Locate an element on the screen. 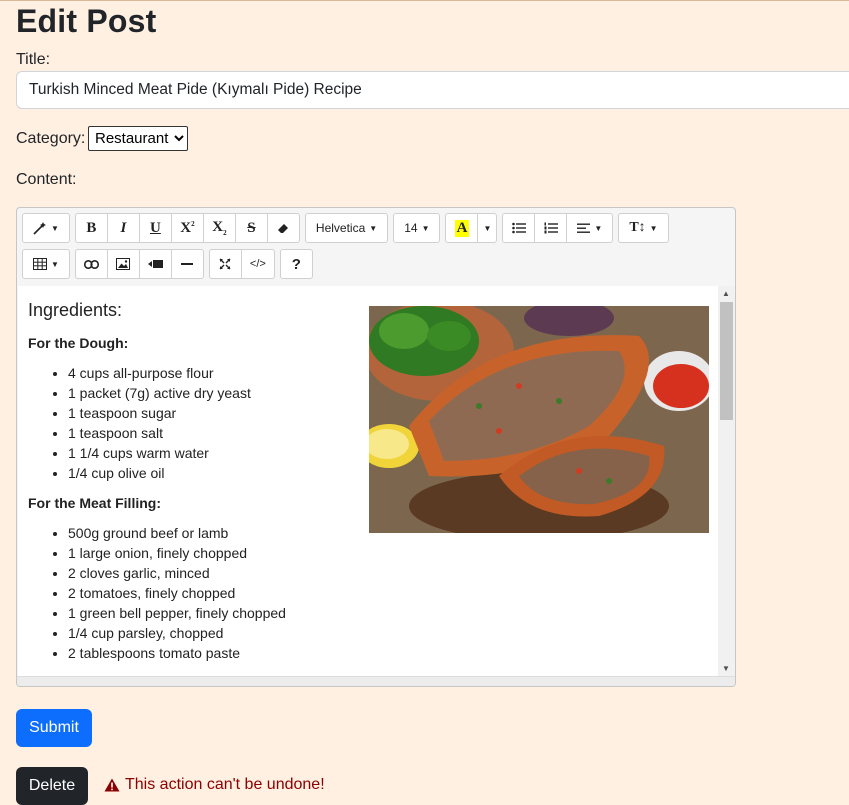 The width and height of the screenshot is (849, 805). fullscreen-button is located at coordinates (225, 264).